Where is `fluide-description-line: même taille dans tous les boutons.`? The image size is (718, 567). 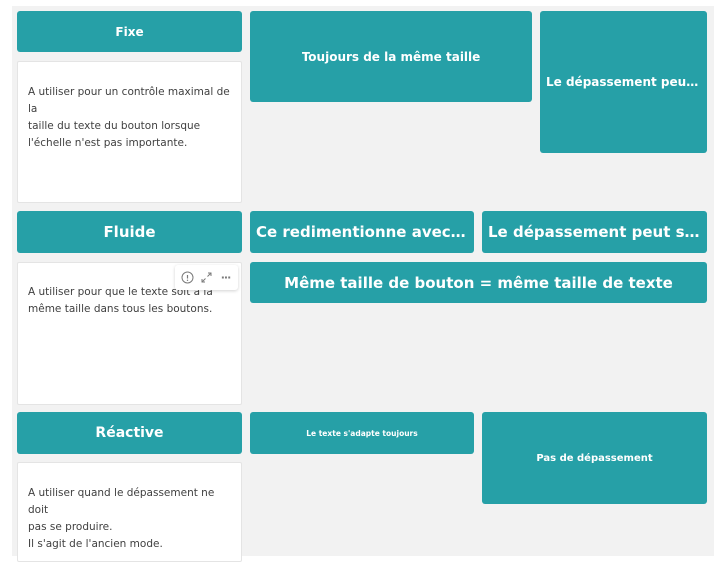 fluide-description-line: même taille dans tous les boutons. is located at coordinates (120, 309).